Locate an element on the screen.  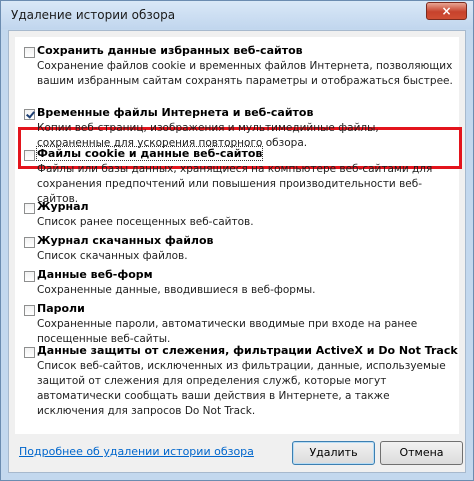
option-description: Список скачанных файлов. is located at coordinates (112, 256).